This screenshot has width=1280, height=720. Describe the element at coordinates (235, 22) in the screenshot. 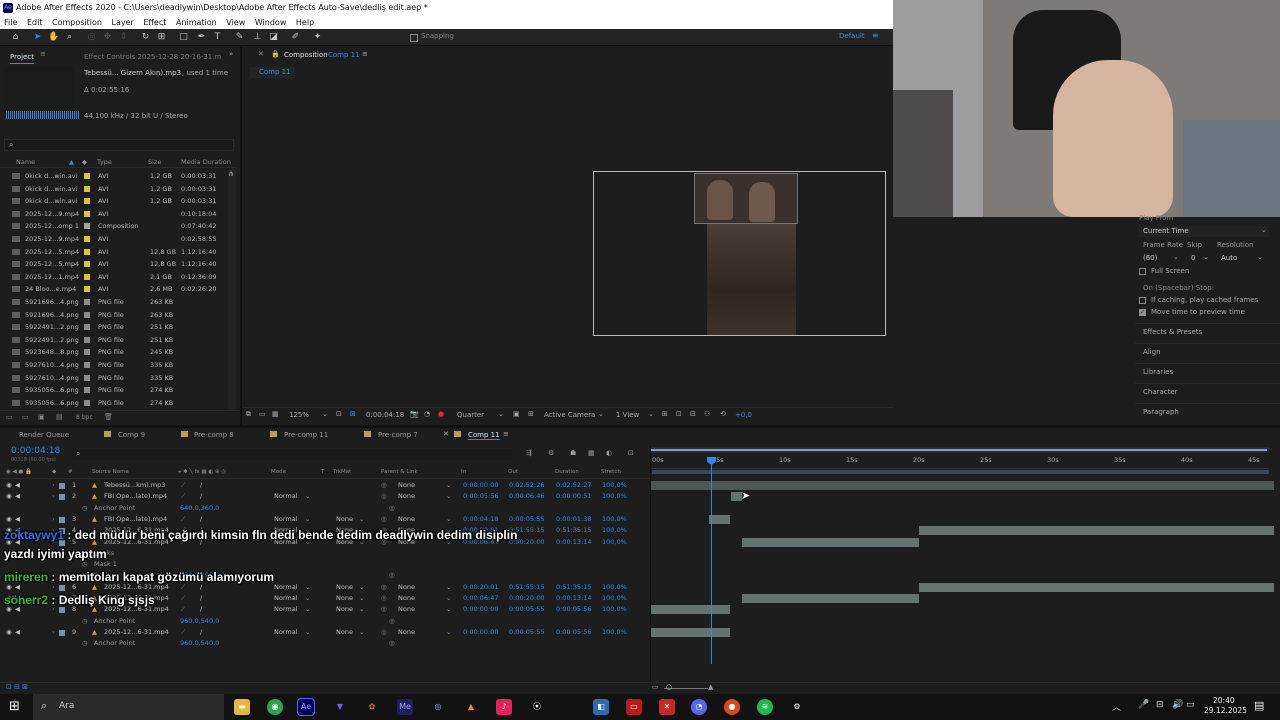

I see `menu-view: View` at that location.